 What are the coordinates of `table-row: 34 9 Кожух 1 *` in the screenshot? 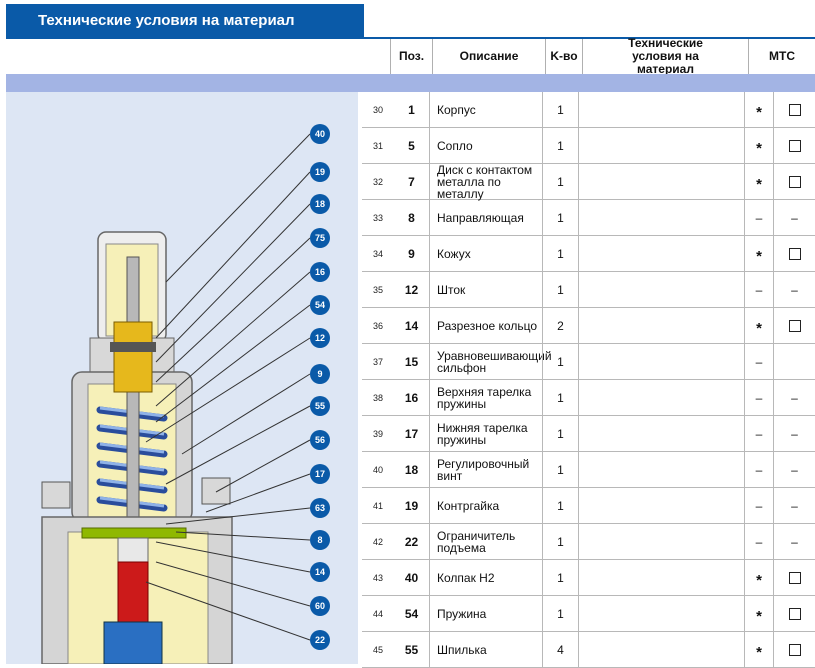 It's located at (588, 254).